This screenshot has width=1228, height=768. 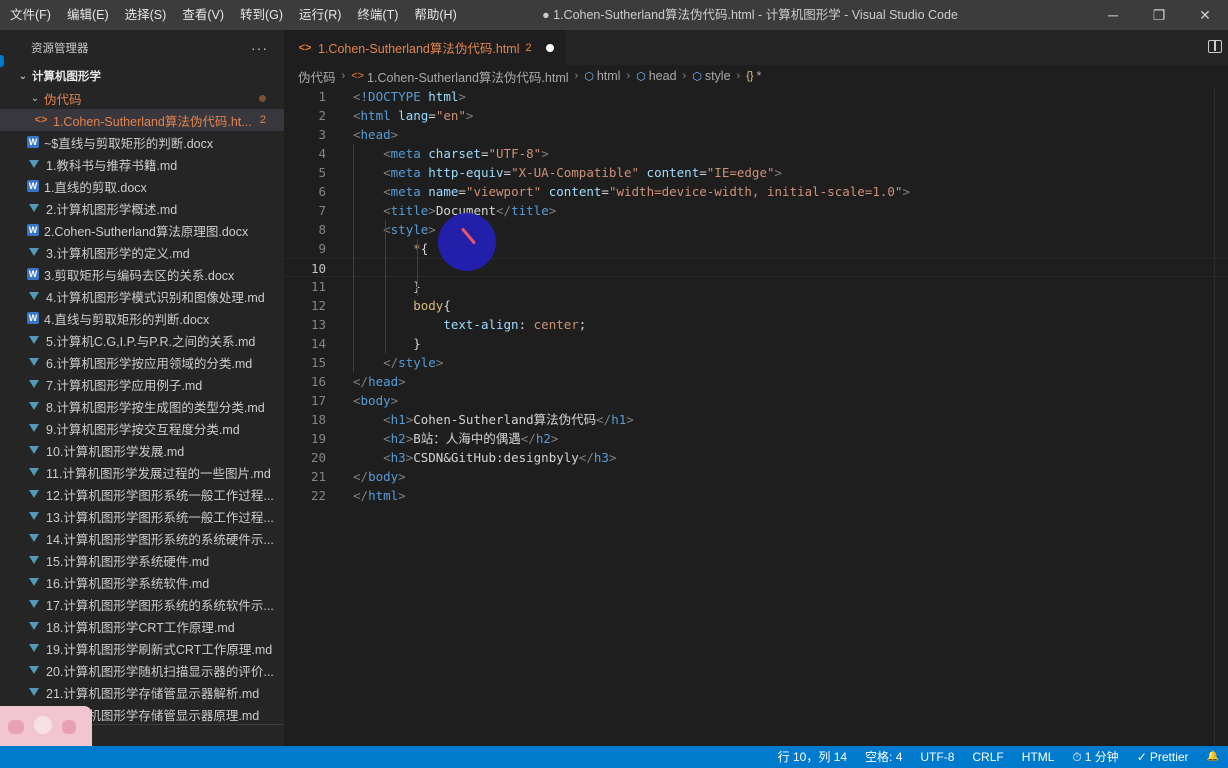 What do you see at coordinates (63, 99) in the screenshot?
I see `sub-folder-label: 伪代码` at bounding box center [63, 99].